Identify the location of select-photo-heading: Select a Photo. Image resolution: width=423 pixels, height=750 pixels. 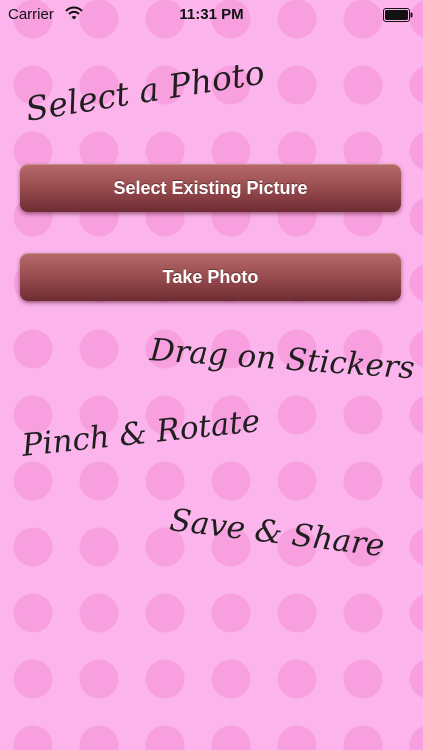
(145, 90).